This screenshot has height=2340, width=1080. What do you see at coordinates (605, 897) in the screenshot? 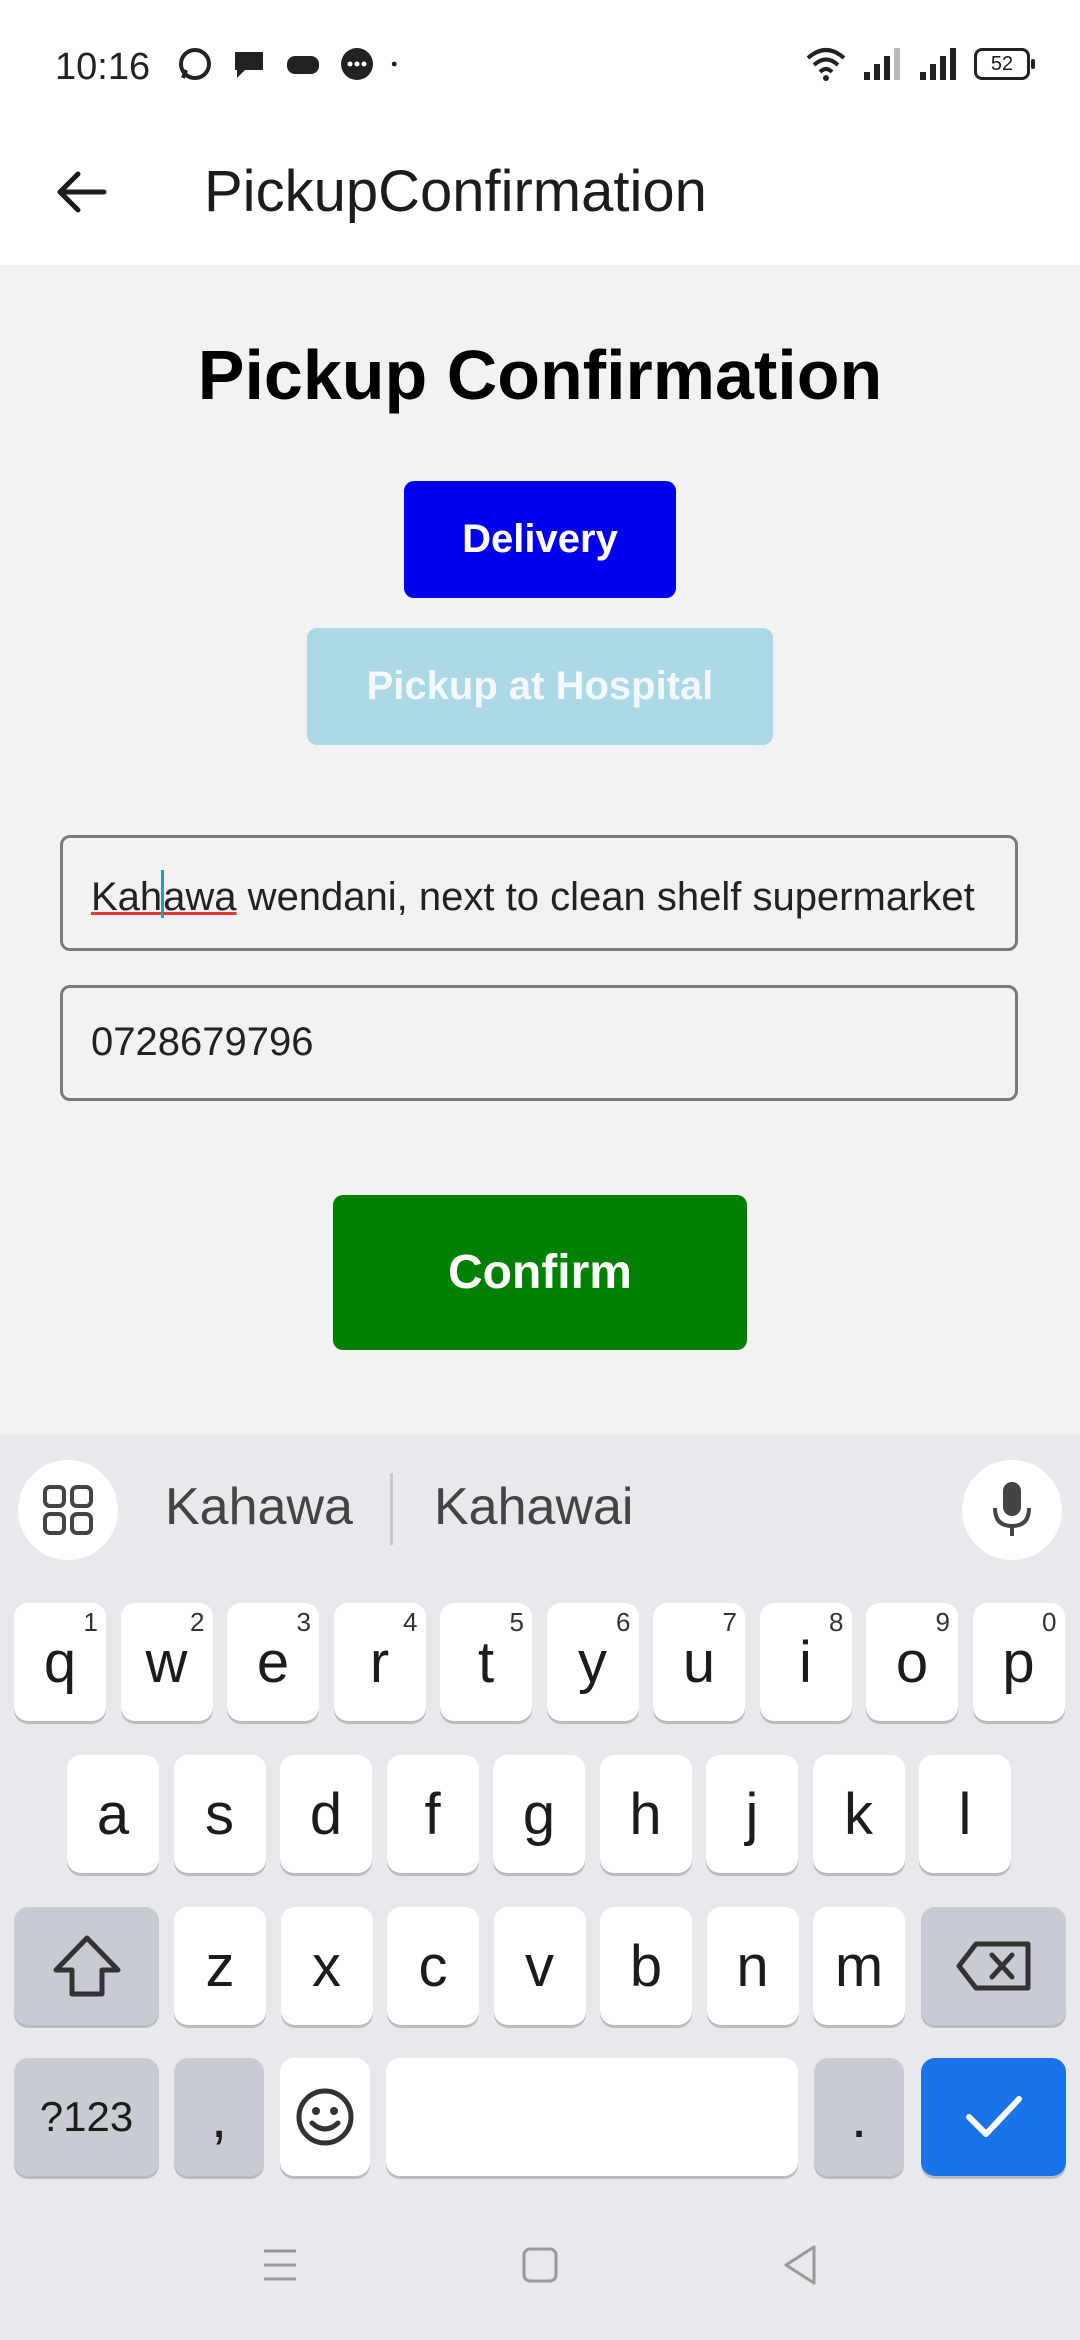
I see `address-text-rest: wendani, next to clean shelf supermarket` at bounding box center [605, 897].